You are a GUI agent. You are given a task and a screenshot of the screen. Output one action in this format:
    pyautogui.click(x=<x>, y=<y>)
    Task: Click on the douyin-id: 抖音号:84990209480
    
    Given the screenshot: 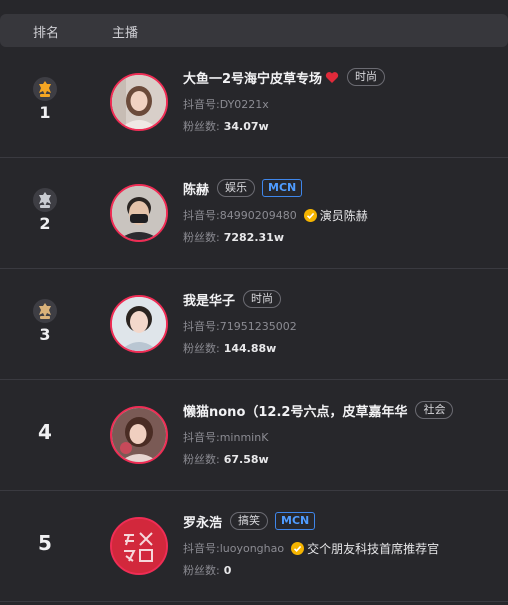 What is the action you would take?
    pyautogui.click(x=240, y=215)
    